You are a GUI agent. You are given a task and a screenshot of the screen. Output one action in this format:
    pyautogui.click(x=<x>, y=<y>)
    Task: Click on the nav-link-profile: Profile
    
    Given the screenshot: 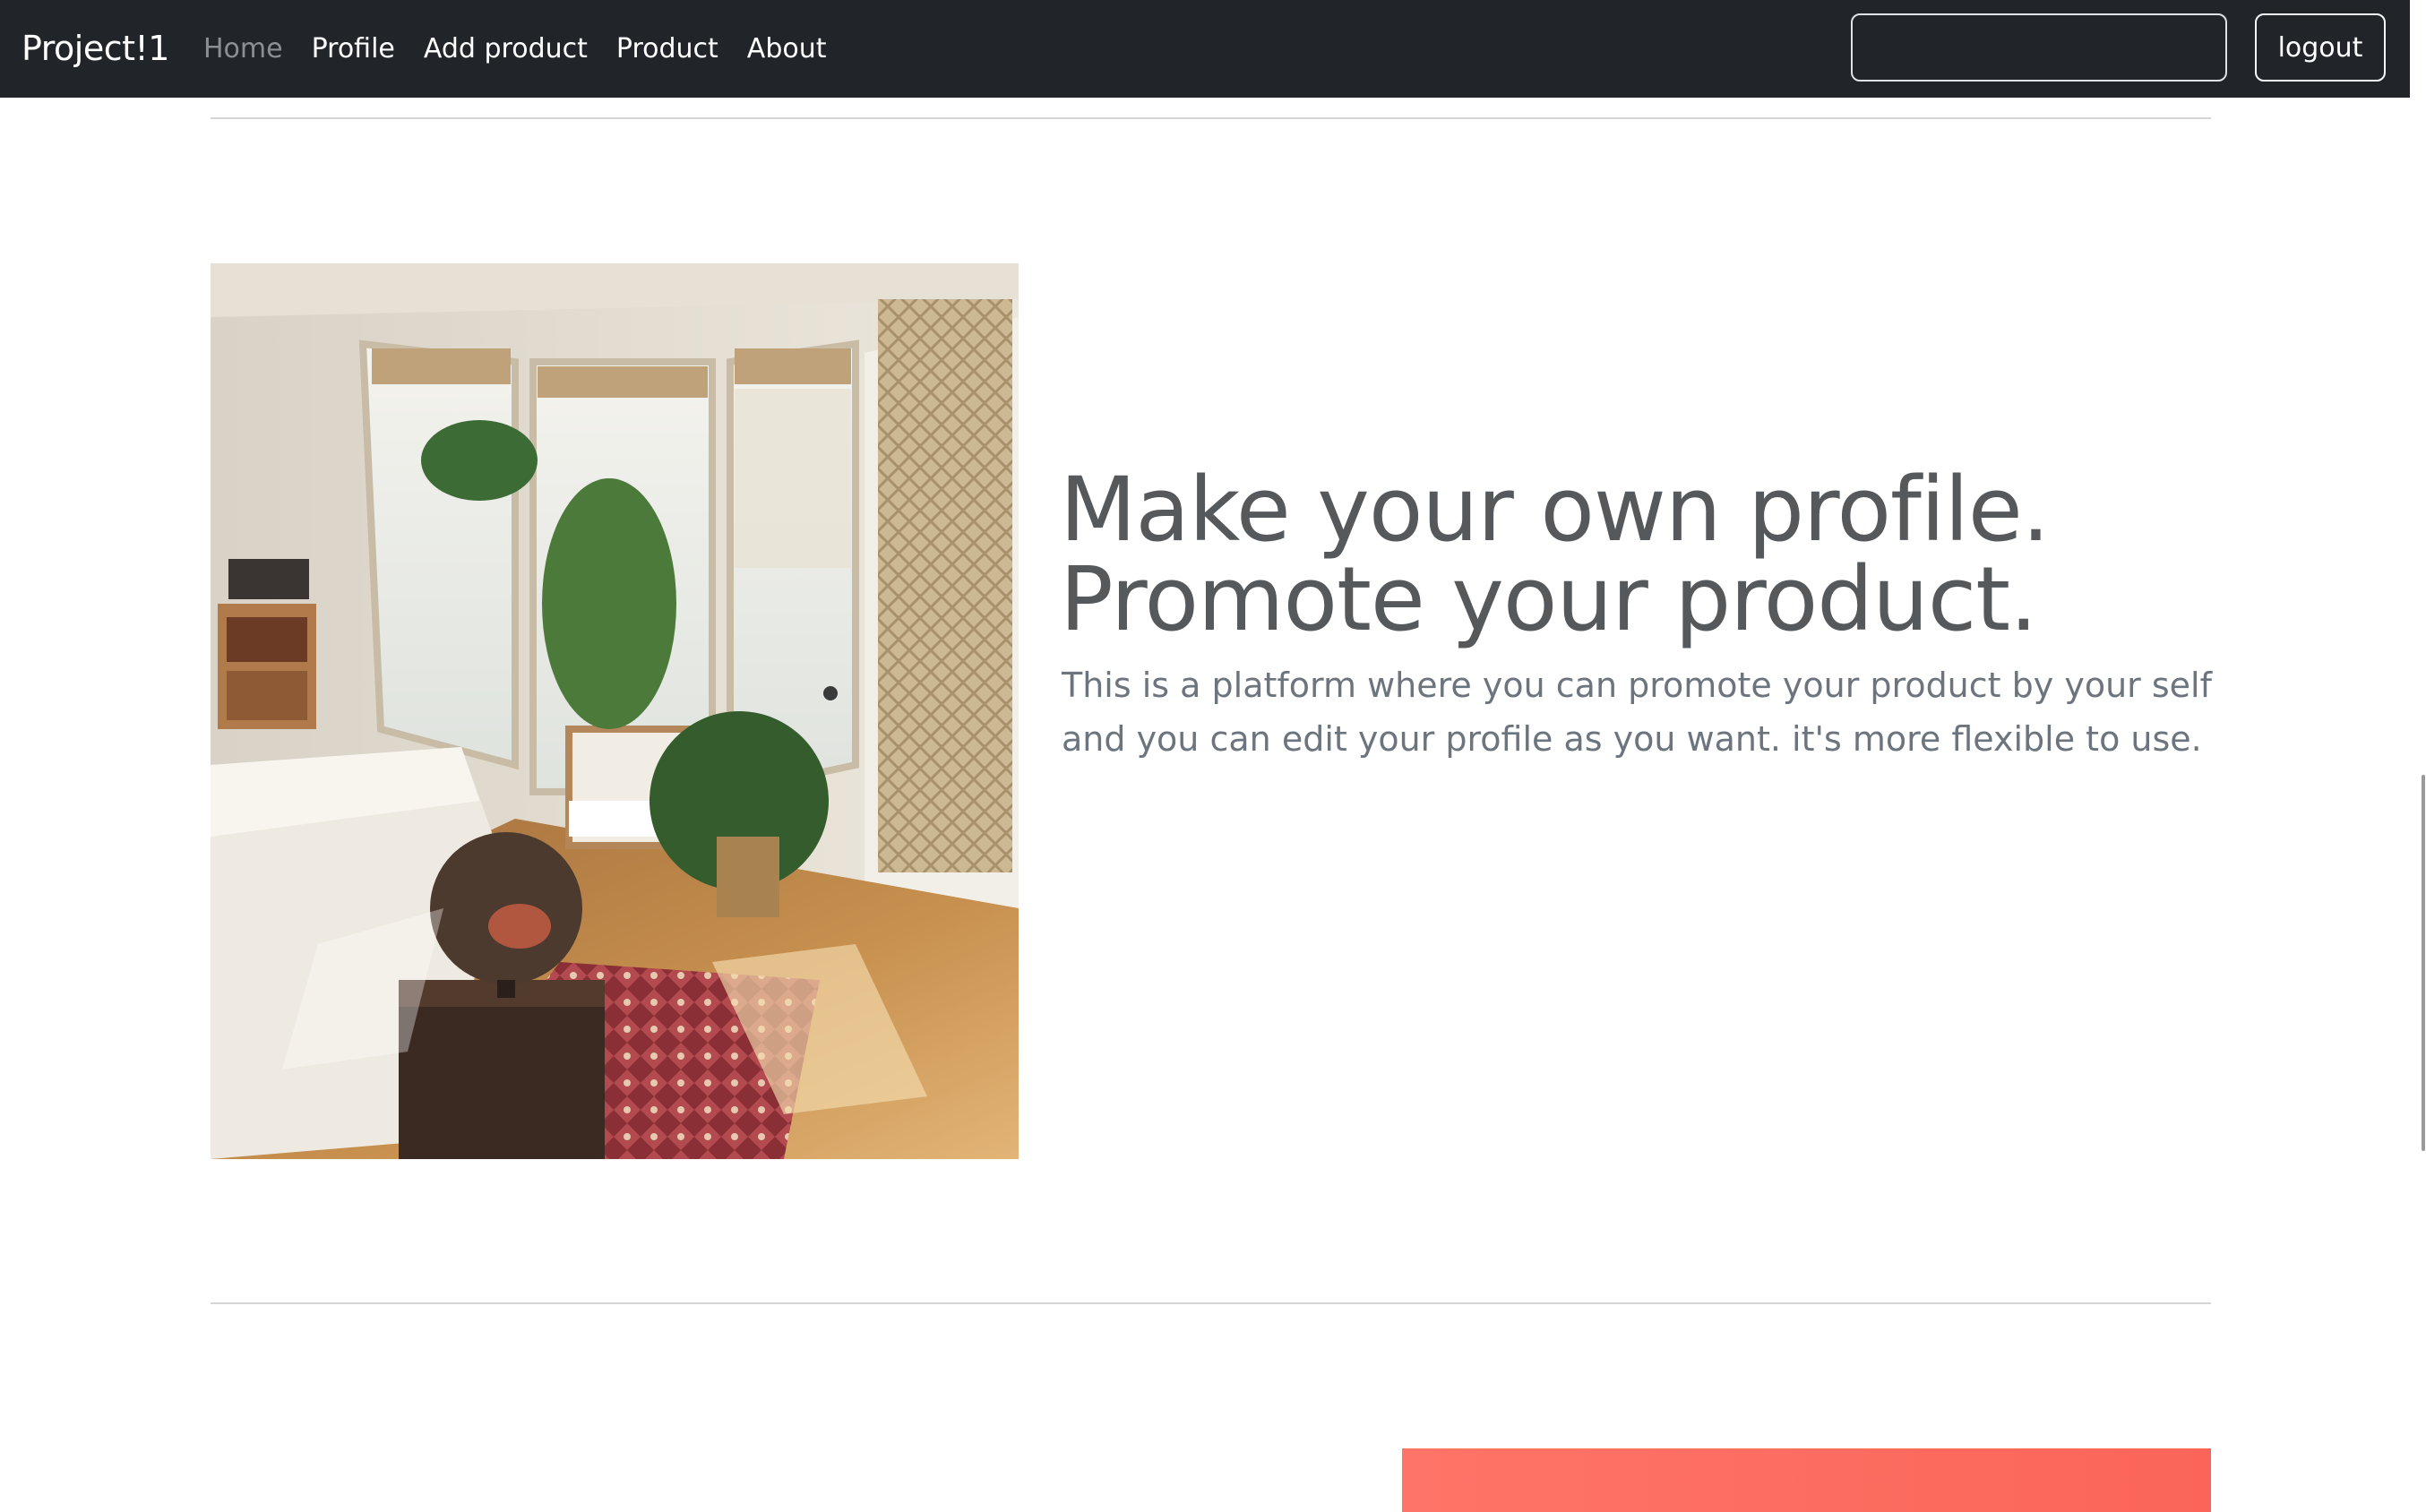 What is the action you would take?
    pyautogui.click(x=354, y=50)
    